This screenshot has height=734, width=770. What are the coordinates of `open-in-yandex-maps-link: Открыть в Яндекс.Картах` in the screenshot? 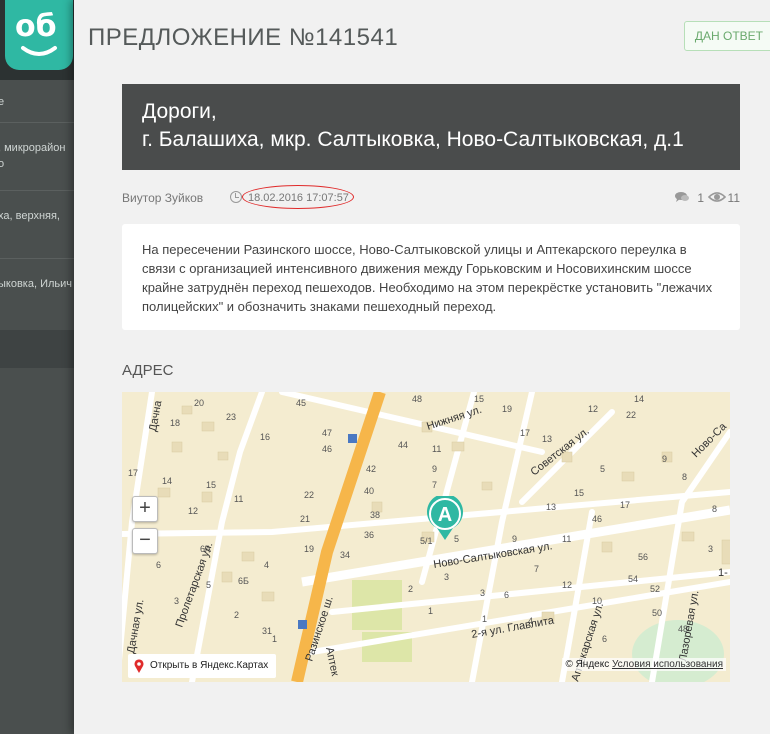 It's located at (202, 666).